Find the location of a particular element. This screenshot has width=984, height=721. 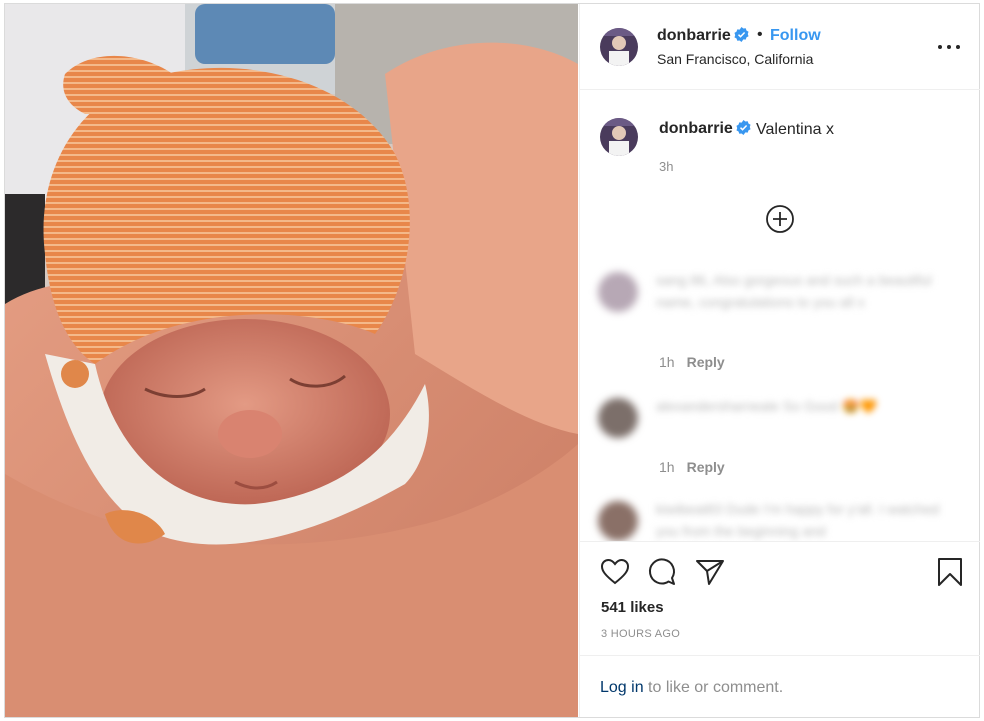

comment-text: alexandersharneale So Good 🤩🧡 is located at coordinates (766, 406).